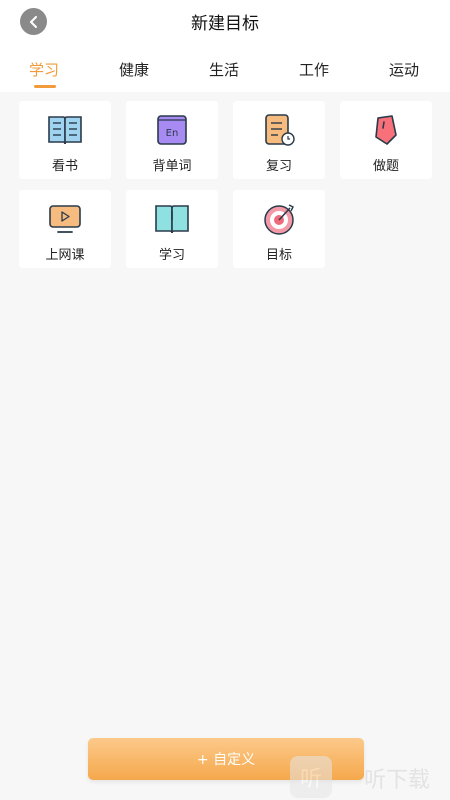 Image resolution: width=450 pixels, height=800 pixels. Describe the element at coordinates (314, 69) in the screenshot. I see `tab-work: 工作` at that location.